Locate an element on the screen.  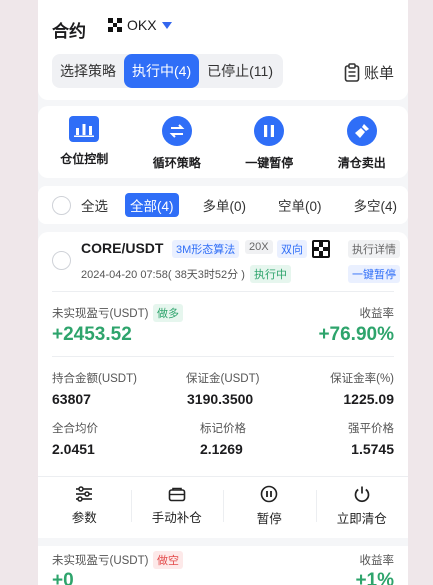
filter-short: 空单(0) is located at coordinates (300, 205).